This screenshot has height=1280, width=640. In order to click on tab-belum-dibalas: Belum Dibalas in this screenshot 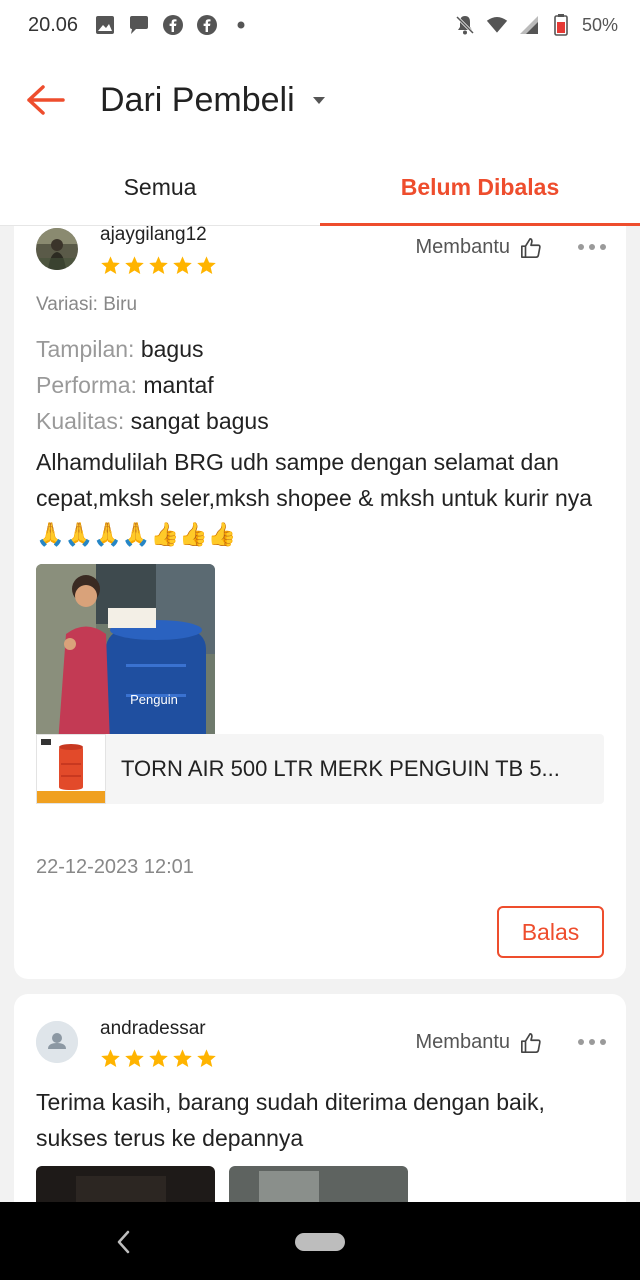, I will do `click(480, 188)`.